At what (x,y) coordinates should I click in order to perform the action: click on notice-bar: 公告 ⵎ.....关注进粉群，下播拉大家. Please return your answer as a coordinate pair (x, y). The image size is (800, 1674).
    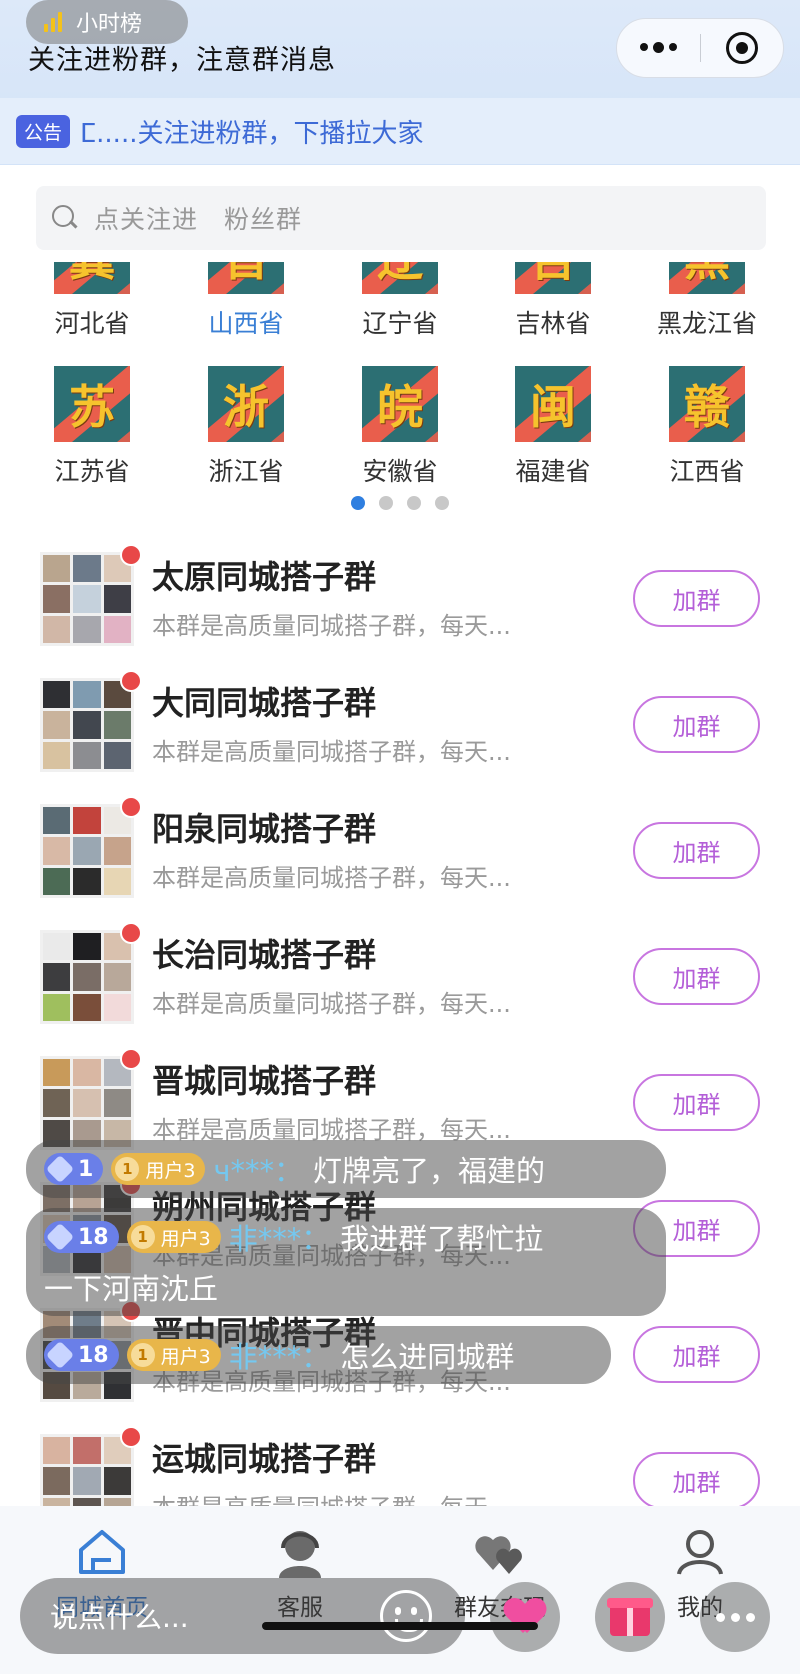
    Looking at the image, I should click on (400, 131).